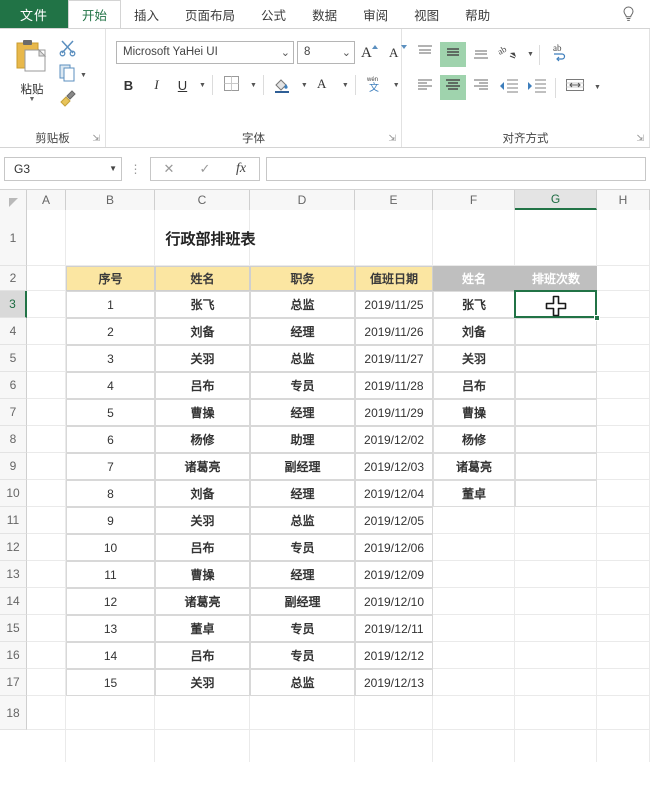 This screenshot has width=650, height=794. I want to click on merge-cells-button, so click(575, 87).